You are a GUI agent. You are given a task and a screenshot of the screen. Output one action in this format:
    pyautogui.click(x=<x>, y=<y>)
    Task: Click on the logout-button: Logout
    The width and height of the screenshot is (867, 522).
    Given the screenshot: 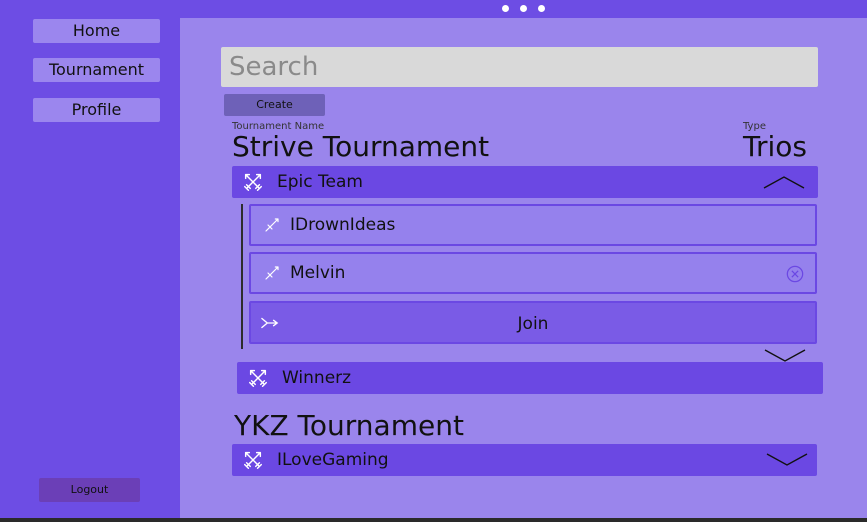 What is the action you would take?
    pyautogui.click(x=89, y=490)
    